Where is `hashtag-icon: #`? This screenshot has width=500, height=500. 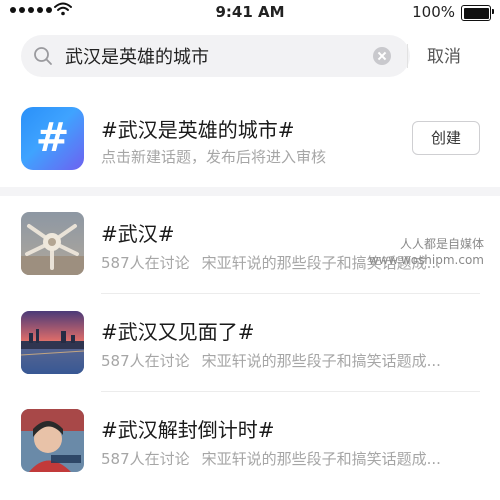
hashtag-icon: # is located at coordinates (52, 138).